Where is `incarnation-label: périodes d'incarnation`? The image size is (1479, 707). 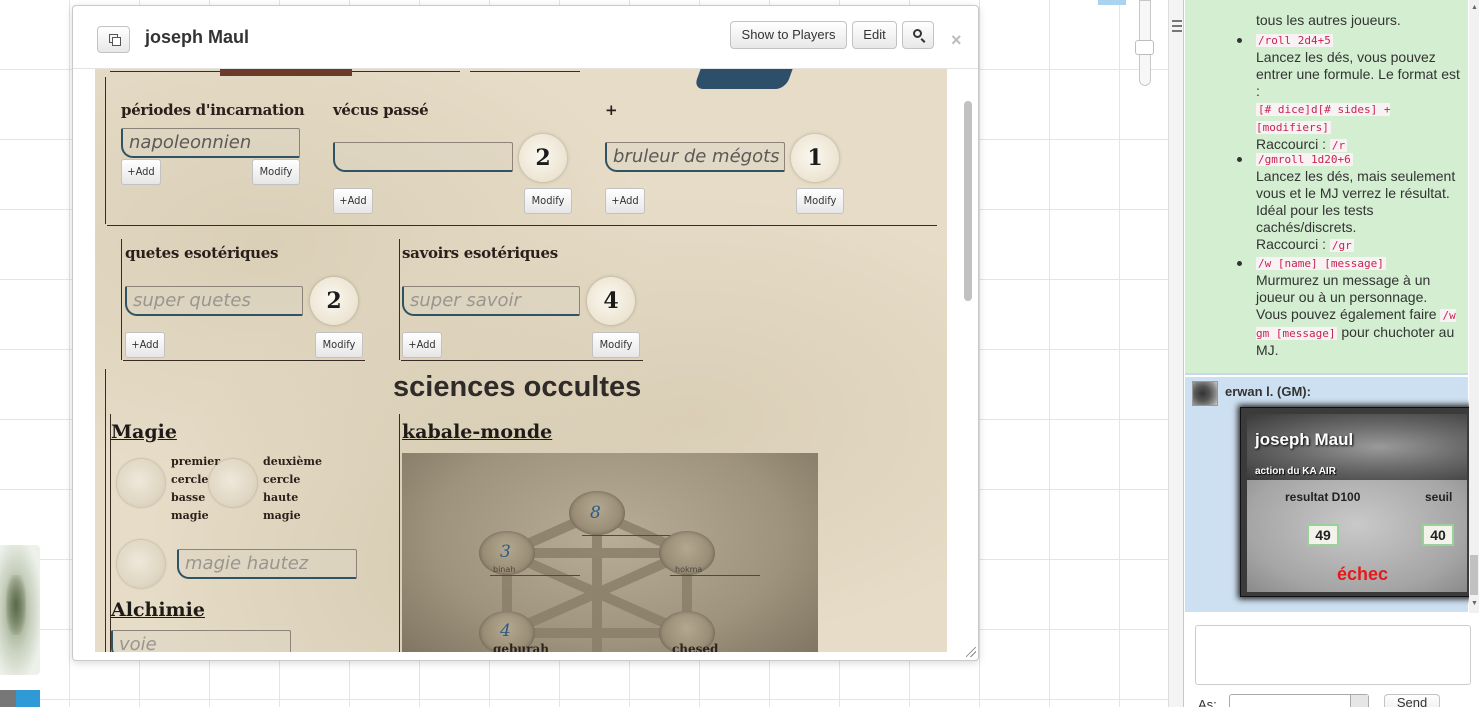
incarnation-label: périodes d'incarnation is located at coordinates (213, 110).